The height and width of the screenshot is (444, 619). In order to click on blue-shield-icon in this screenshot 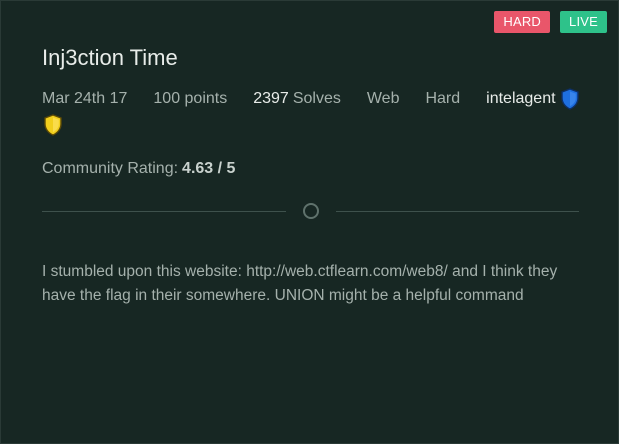, I will do `click(569, 99)`.